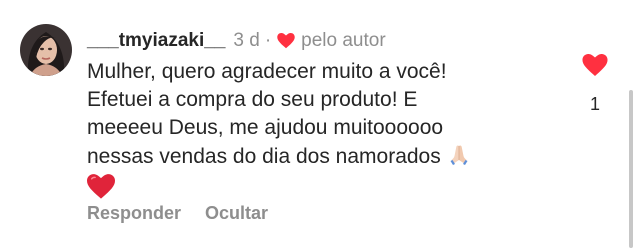 The width and height of the screenshot is (640, 248). What do you see at coordinates (595, 68) in the screenshot?
I see `like-heart-icon` at bounding box center [595, 68].